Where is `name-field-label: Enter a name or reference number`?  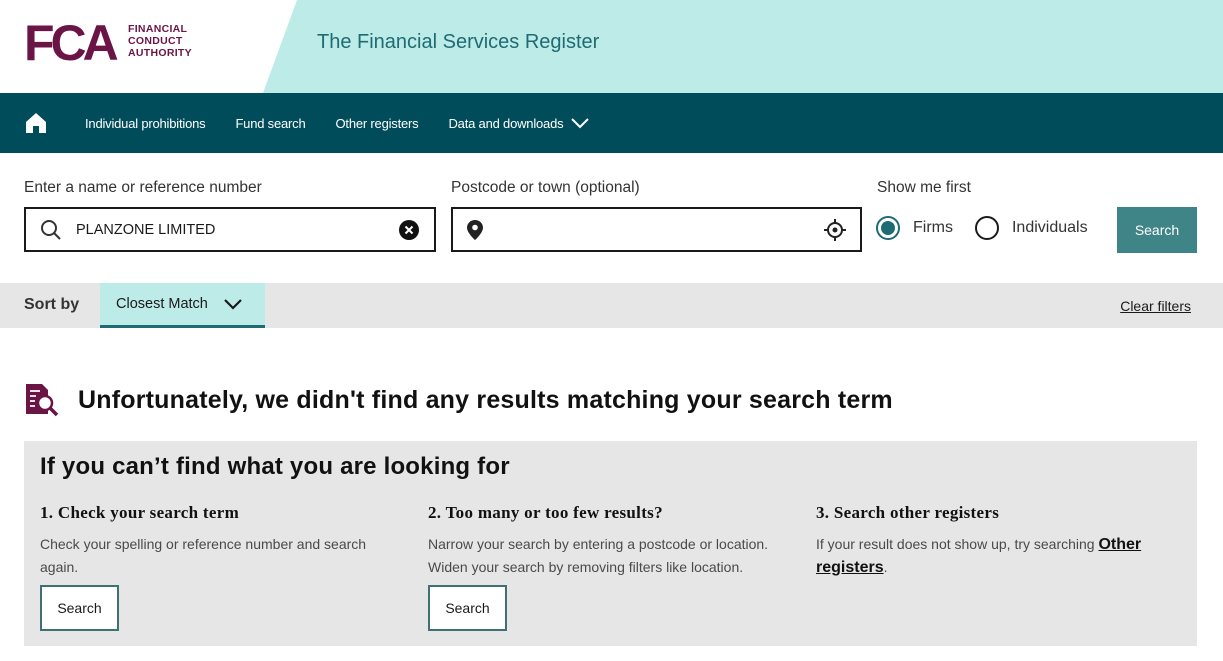 name-field-label: Enter a name or reference number is located at coordinates (143, 187).